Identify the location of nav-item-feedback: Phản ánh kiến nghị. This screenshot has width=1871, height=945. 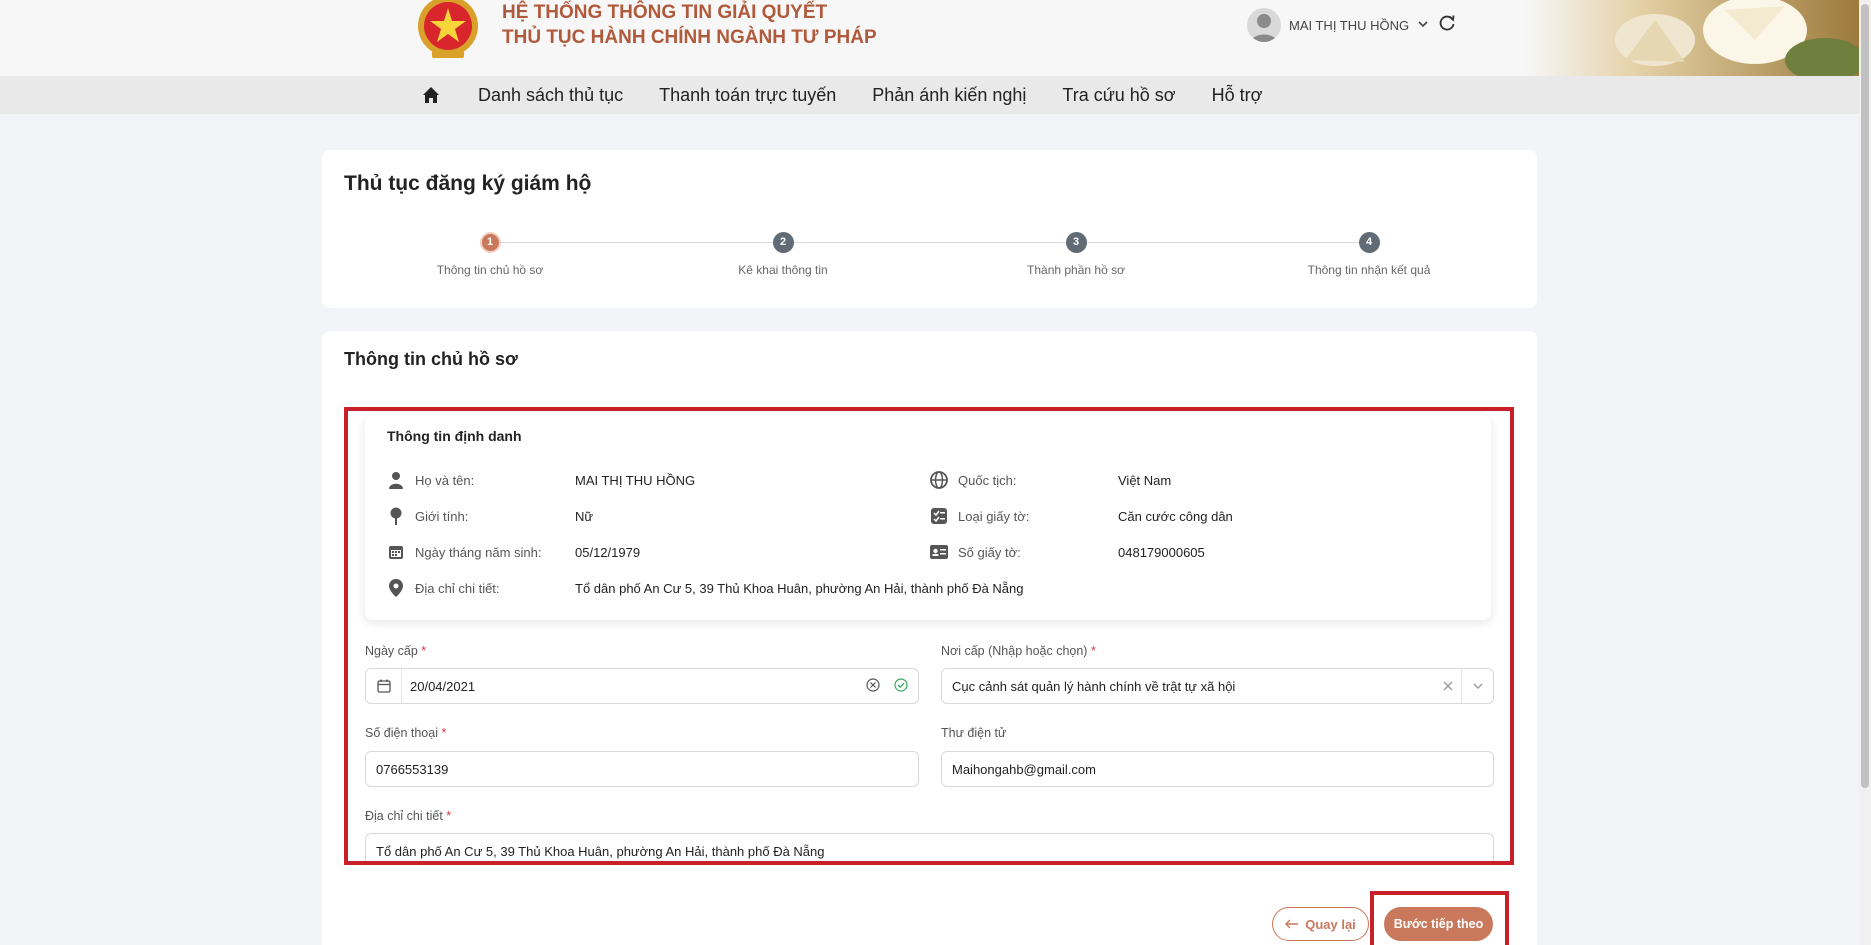
(949, 95).